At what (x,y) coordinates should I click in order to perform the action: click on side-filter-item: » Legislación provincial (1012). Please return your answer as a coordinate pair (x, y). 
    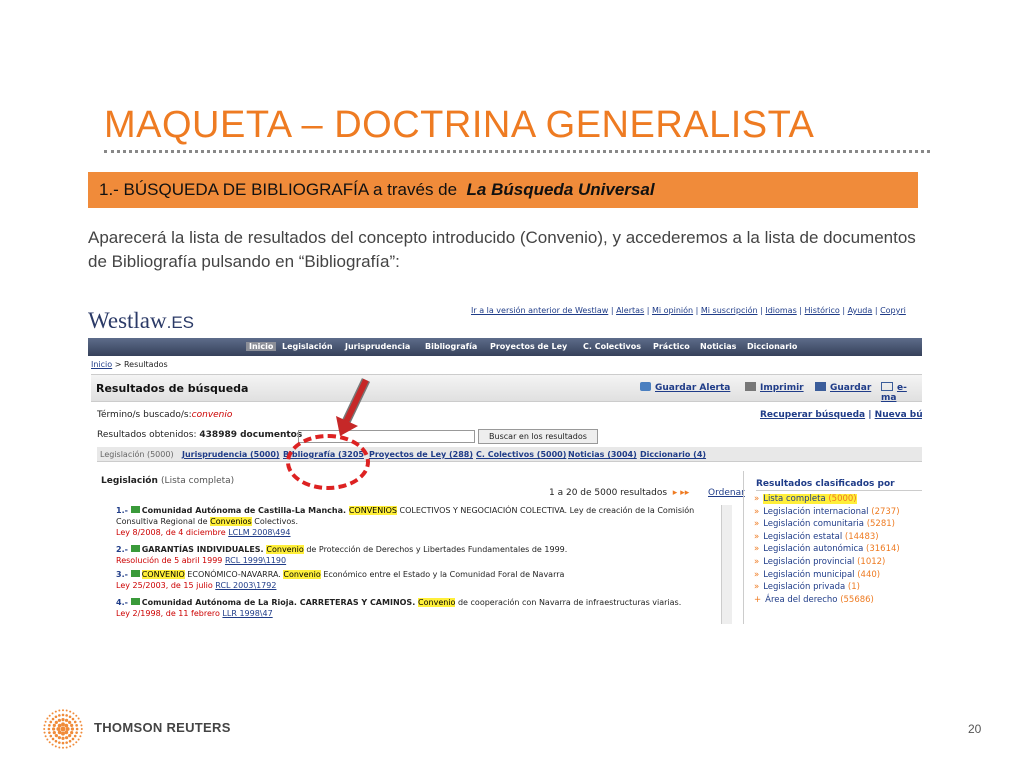
    Looking at the image, I should click on (827, 562).